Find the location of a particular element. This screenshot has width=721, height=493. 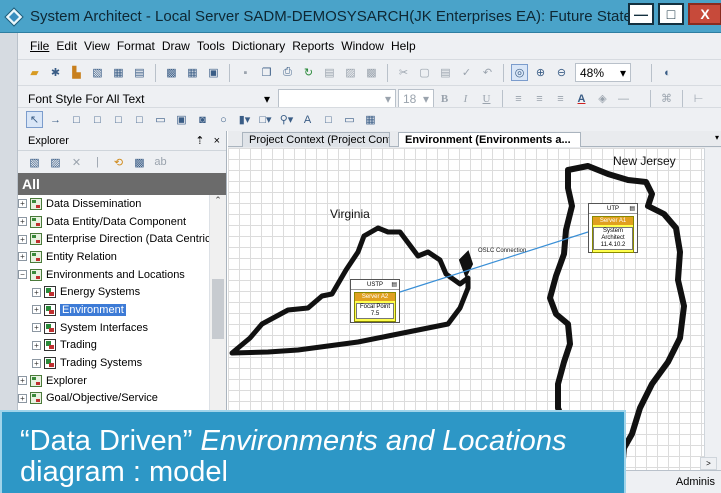

search-icon: ab is located at coordinates (160, 162).